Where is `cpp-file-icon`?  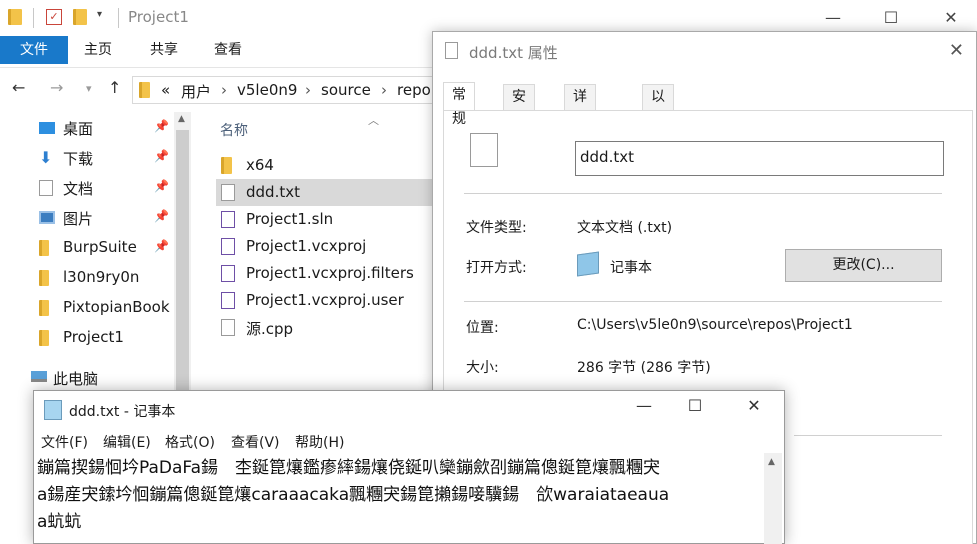 cpp-file-icon is located at coordinates (228, 327).